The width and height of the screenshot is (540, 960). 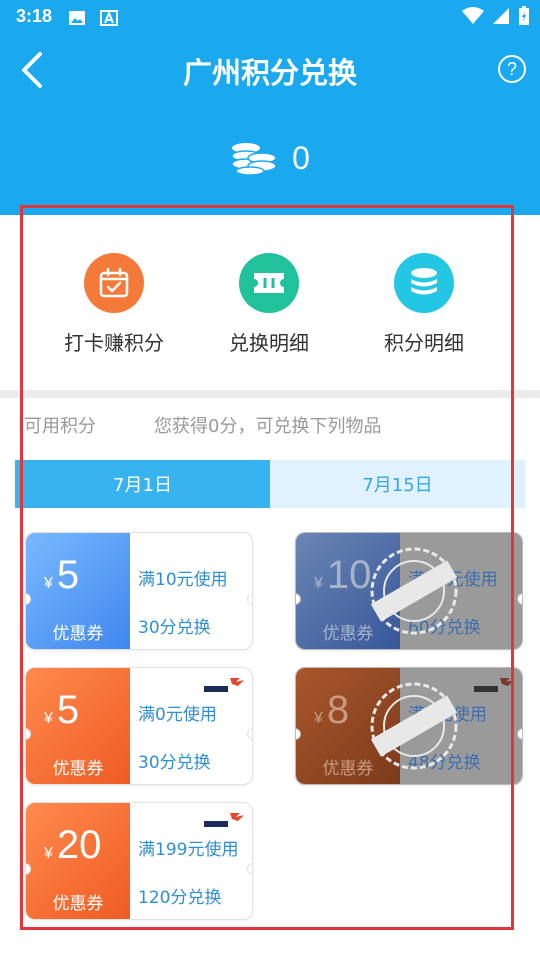 What do you see at coordinates (180, 898) in the screenshot?
I see `coupon-cost: 120分兑换` at bounding box center [180, 898].